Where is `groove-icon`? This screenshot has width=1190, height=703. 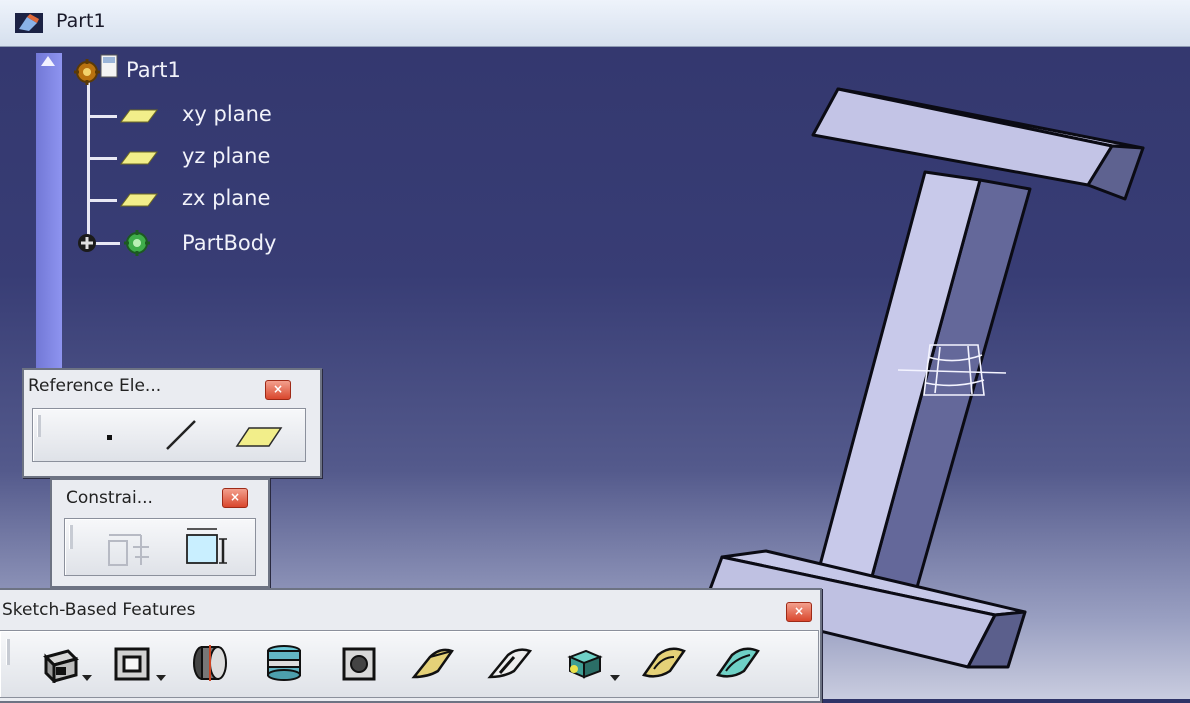 groove-icon is located at coordinates (284, 663).